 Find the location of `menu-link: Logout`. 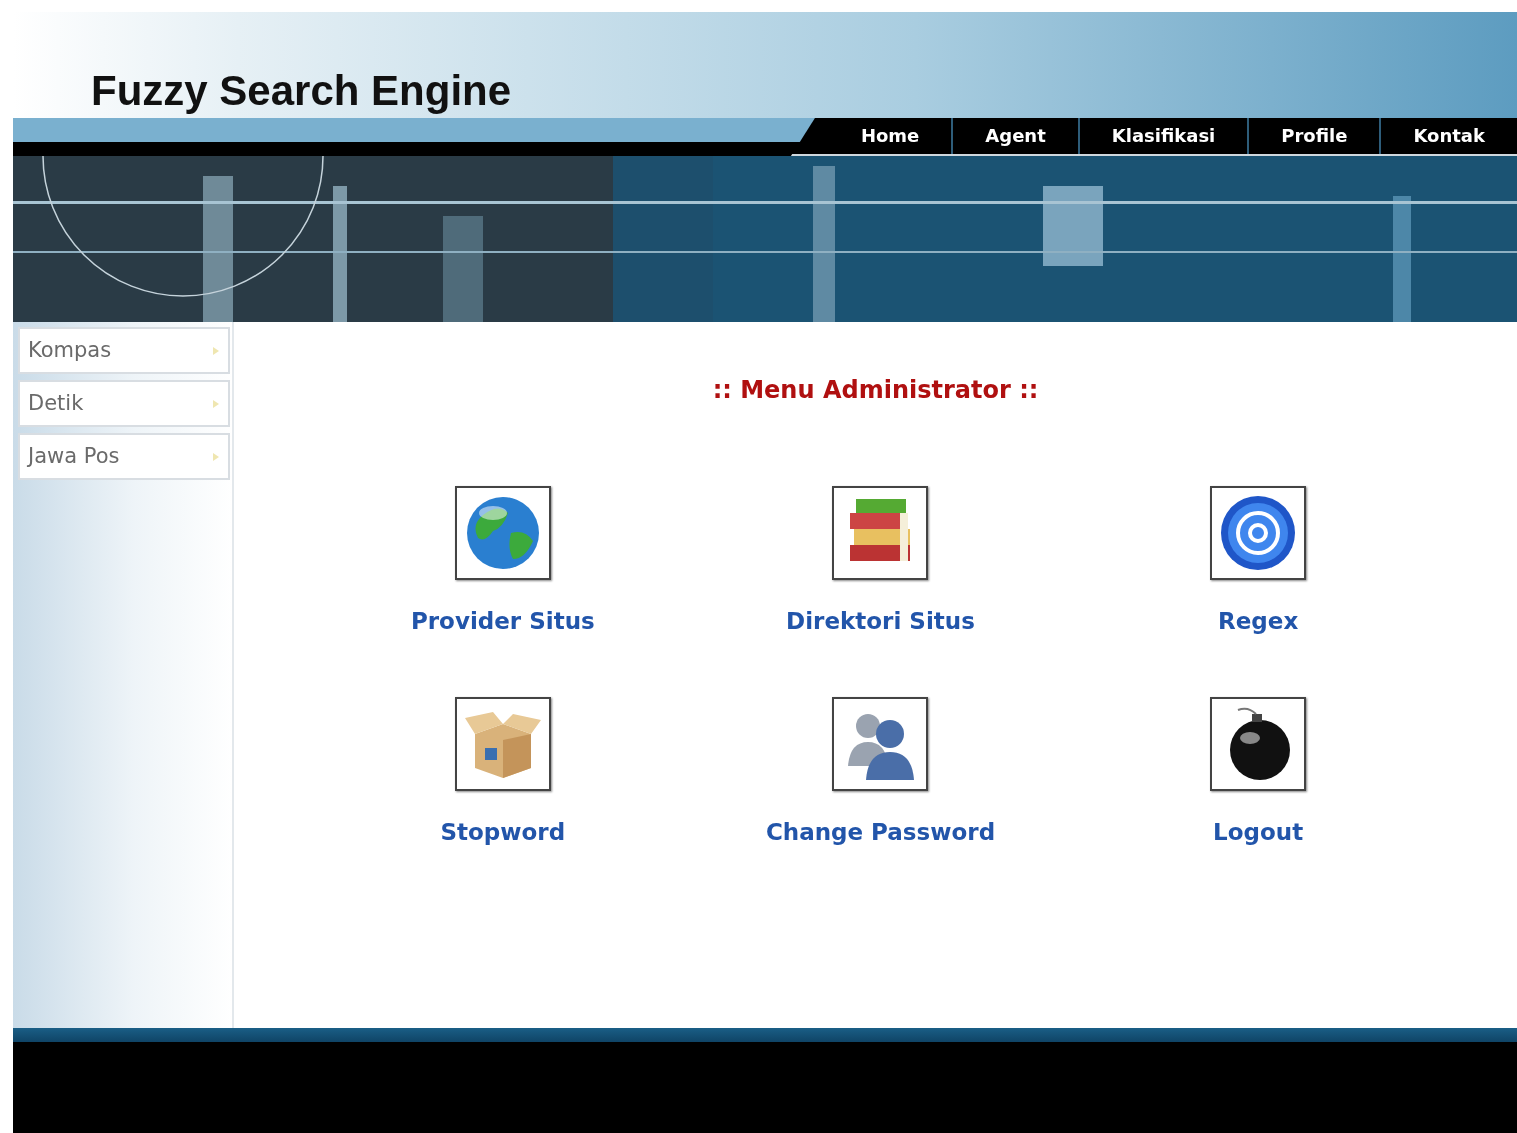

menu-link: Logout is located at coordinates (1258, 831).